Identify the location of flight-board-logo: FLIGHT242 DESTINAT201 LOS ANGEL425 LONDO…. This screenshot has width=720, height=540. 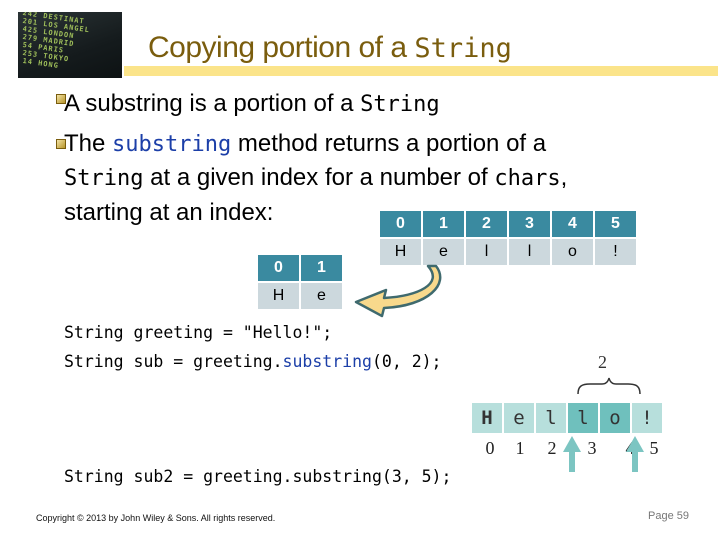
(70, 45).